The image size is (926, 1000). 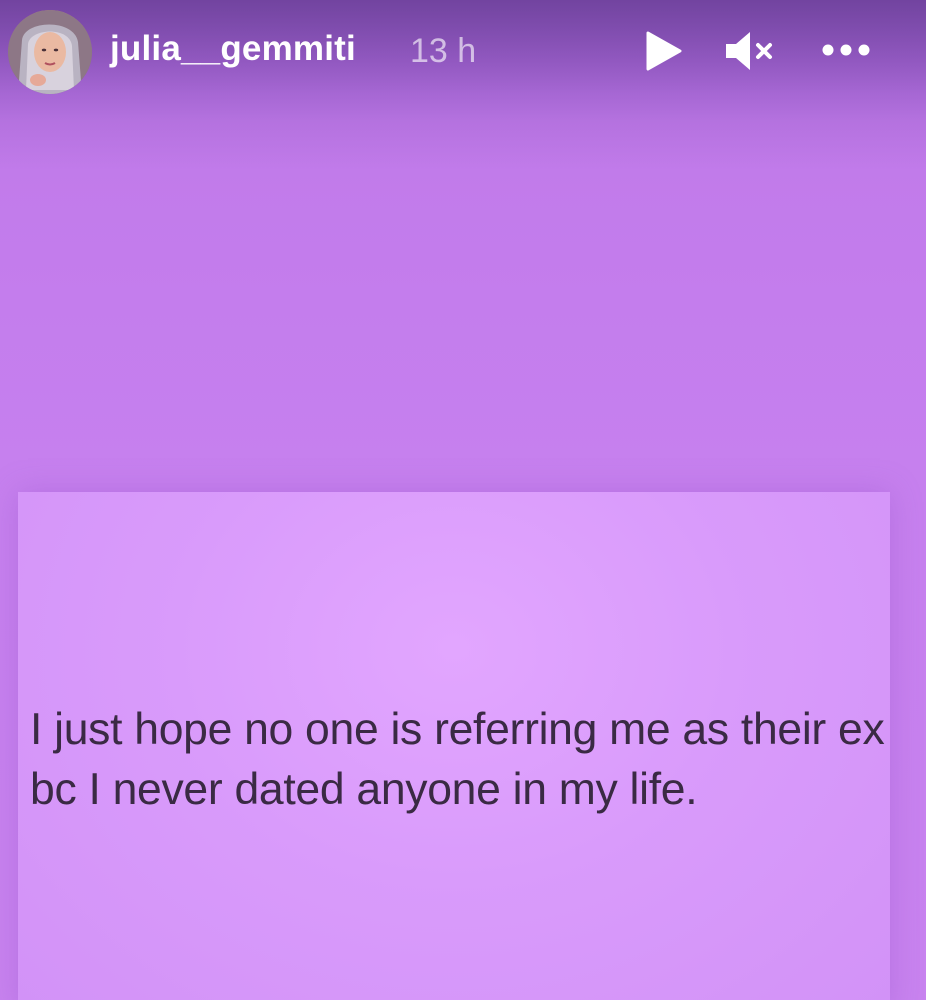 I want to click on mute-button, so click(x=749, y=51).